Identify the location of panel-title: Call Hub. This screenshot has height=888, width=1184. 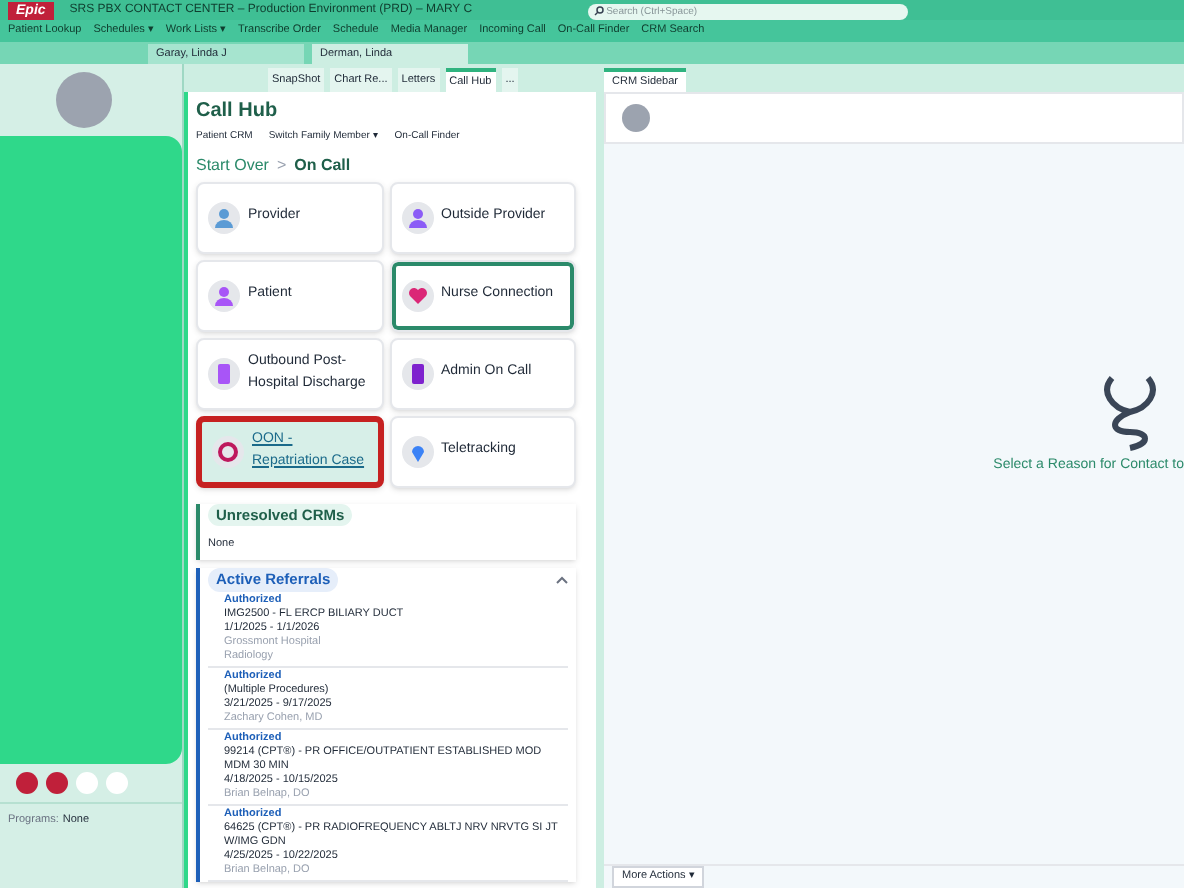
(238, 112).